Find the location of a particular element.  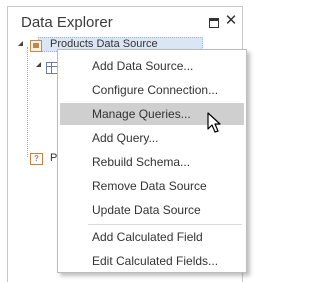

close-icon: ✕ is located at coordinates (231, 21).